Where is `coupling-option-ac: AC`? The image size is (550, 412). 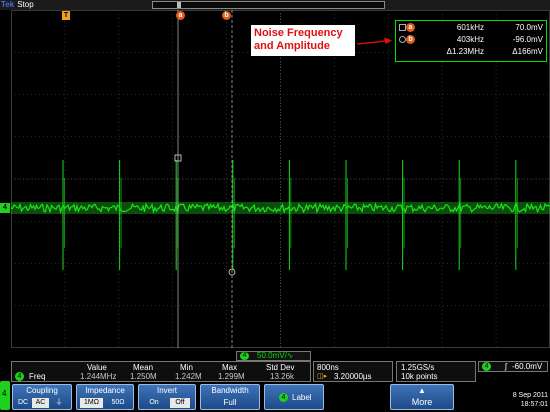
coupling-option-ac: AC is located at coordinates (40, 403).